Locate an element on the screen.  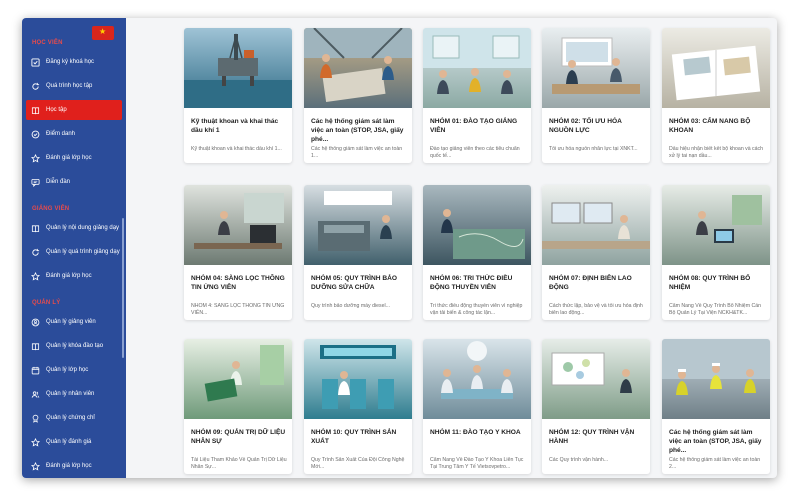
course-title: NHÓM 05: QUY TRÌNH BẢO DƯỠNG SỬA CHỮA is located at coordinates (359, 287).